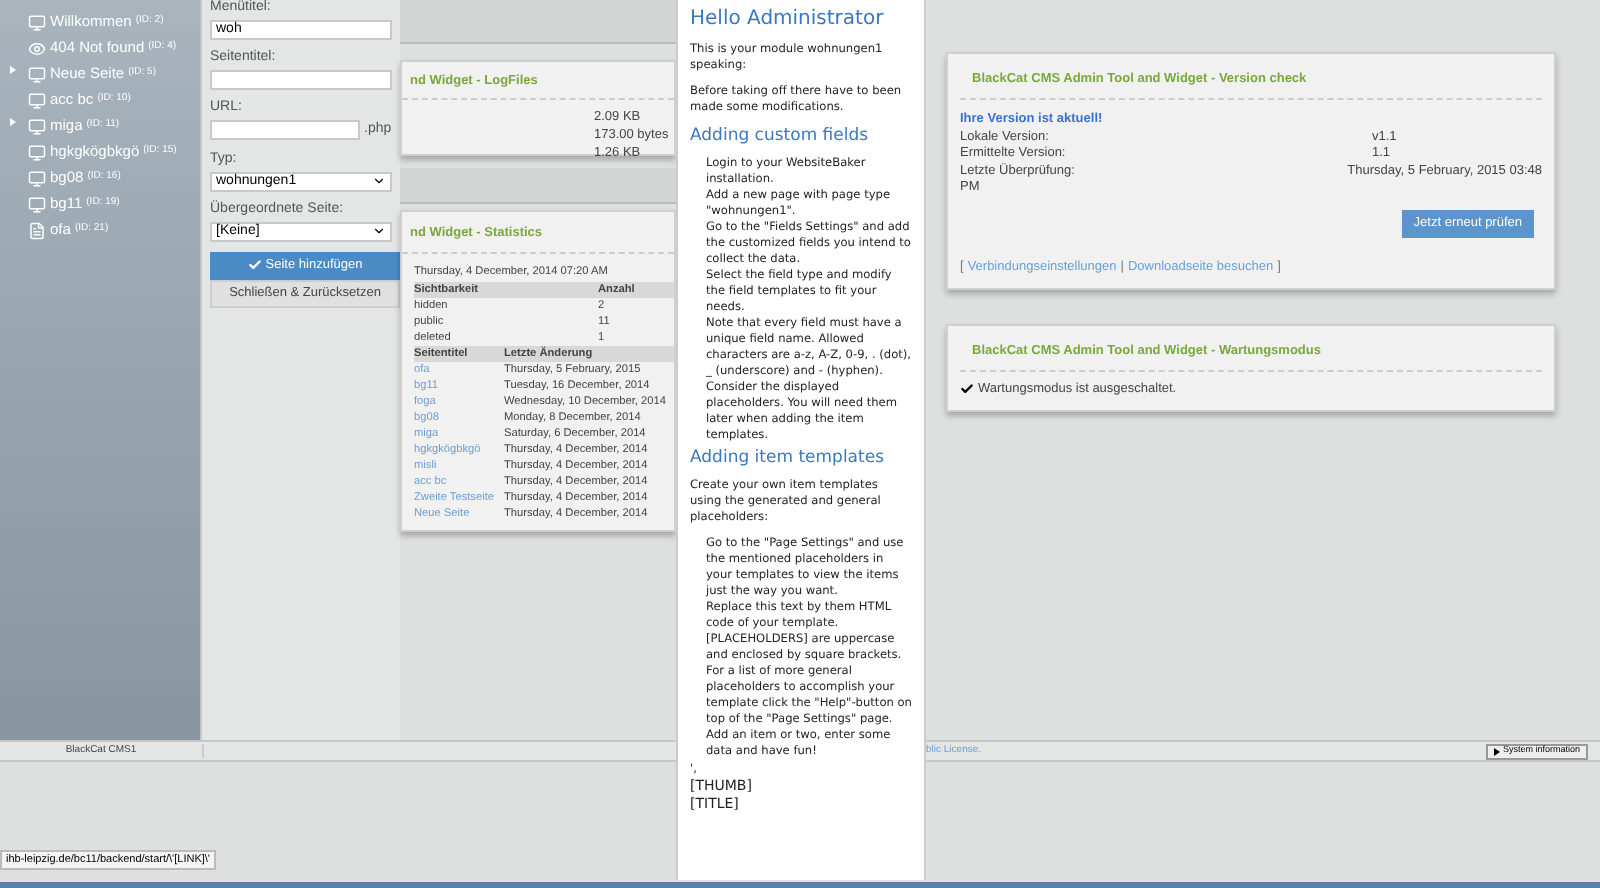 The height and width of the screenshot is (888, 1600). I want to click on text-field, so click(301, 80).